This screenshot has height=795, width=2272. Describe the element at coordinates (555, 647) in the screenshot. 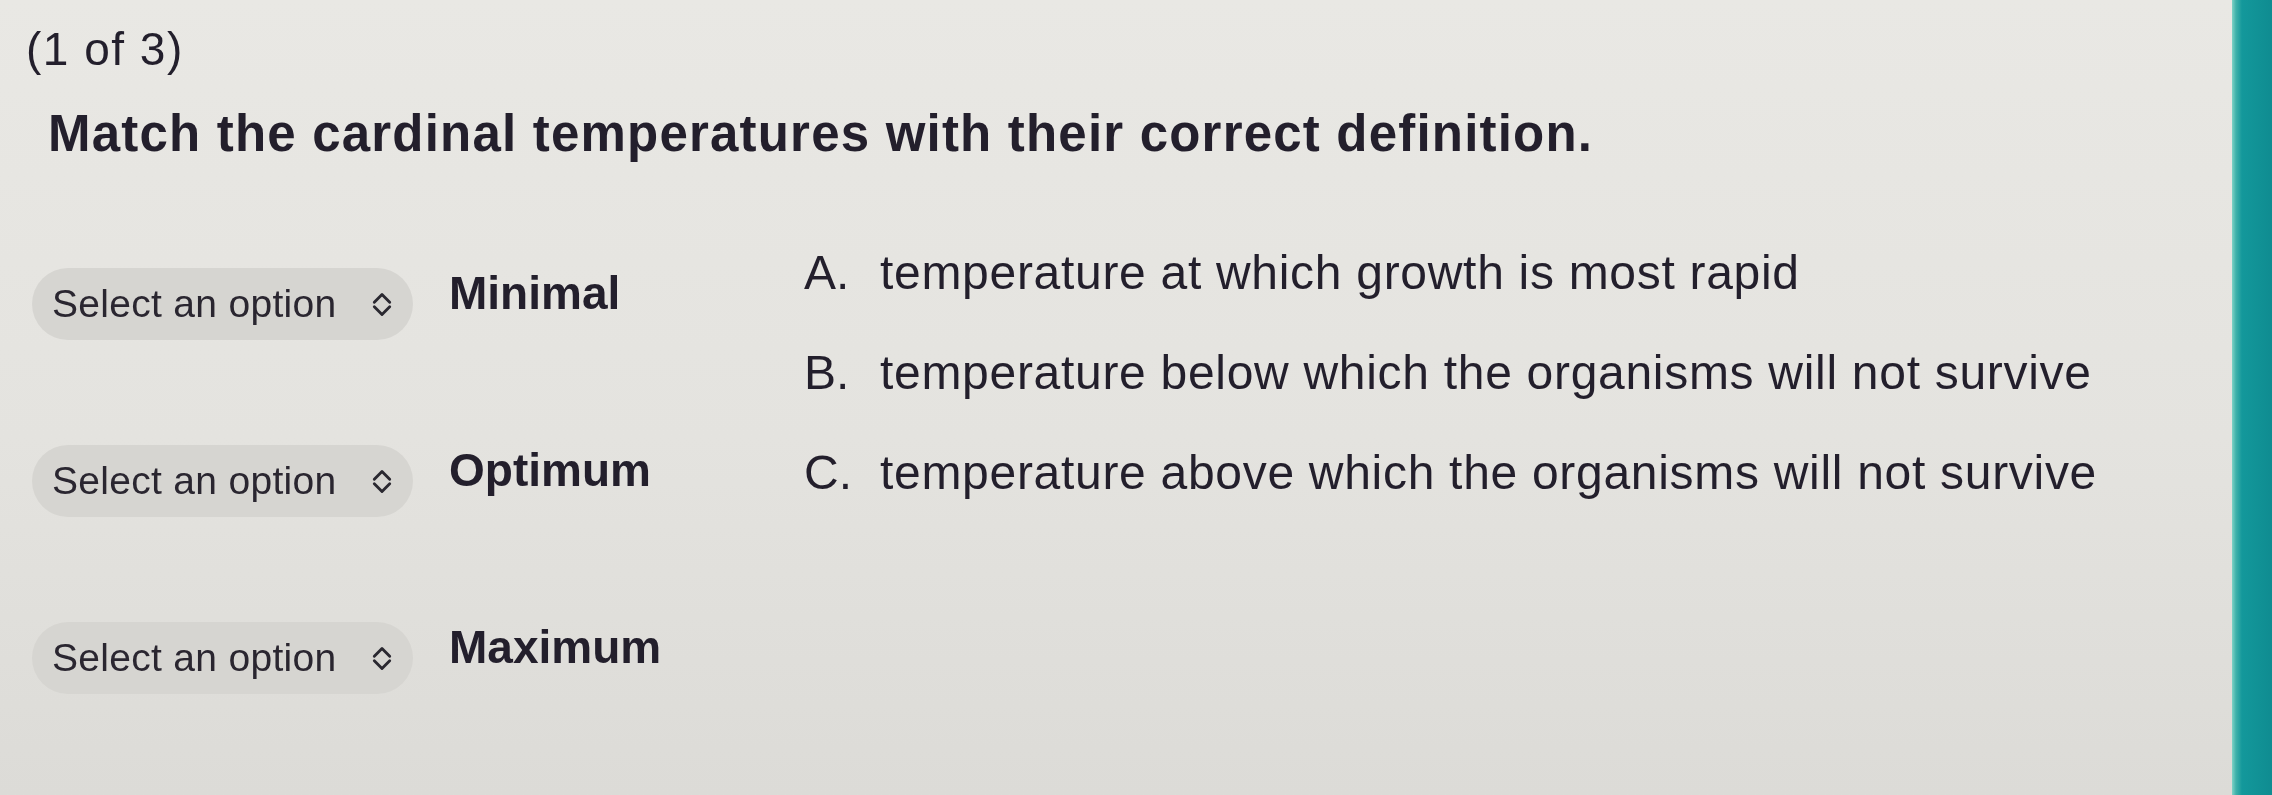

I see `term-label: Maximum` at that location.